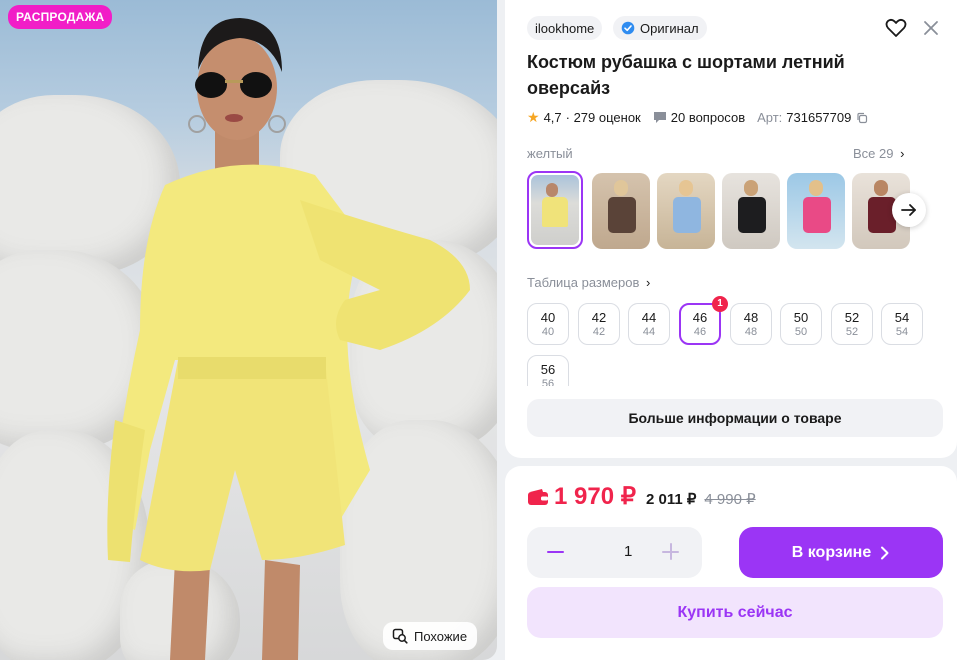 Image resolution: width=957 pixels, height=660 pixels. Describe the element at coordinates (628, 28) in the screenshot. I see `verified-check-icon` at that location.